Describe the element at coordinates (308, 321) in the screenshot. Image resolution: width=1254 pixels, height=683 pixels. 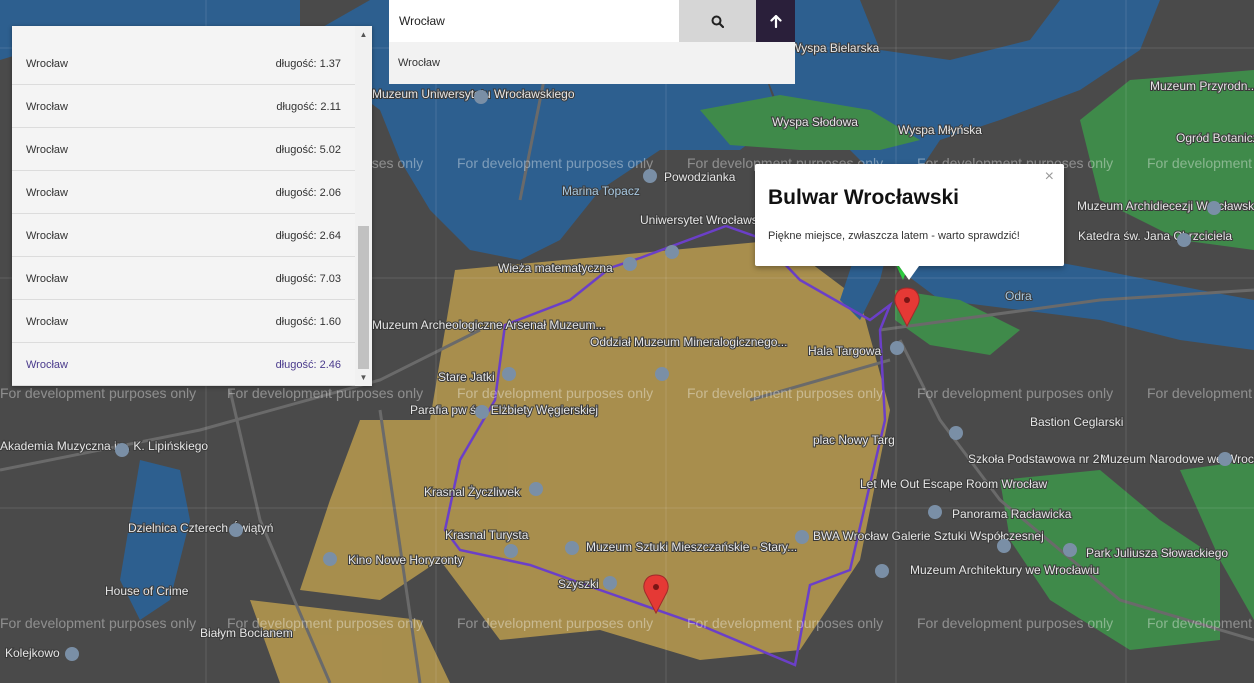
I see `route-length: długość: 1.60` at that location.